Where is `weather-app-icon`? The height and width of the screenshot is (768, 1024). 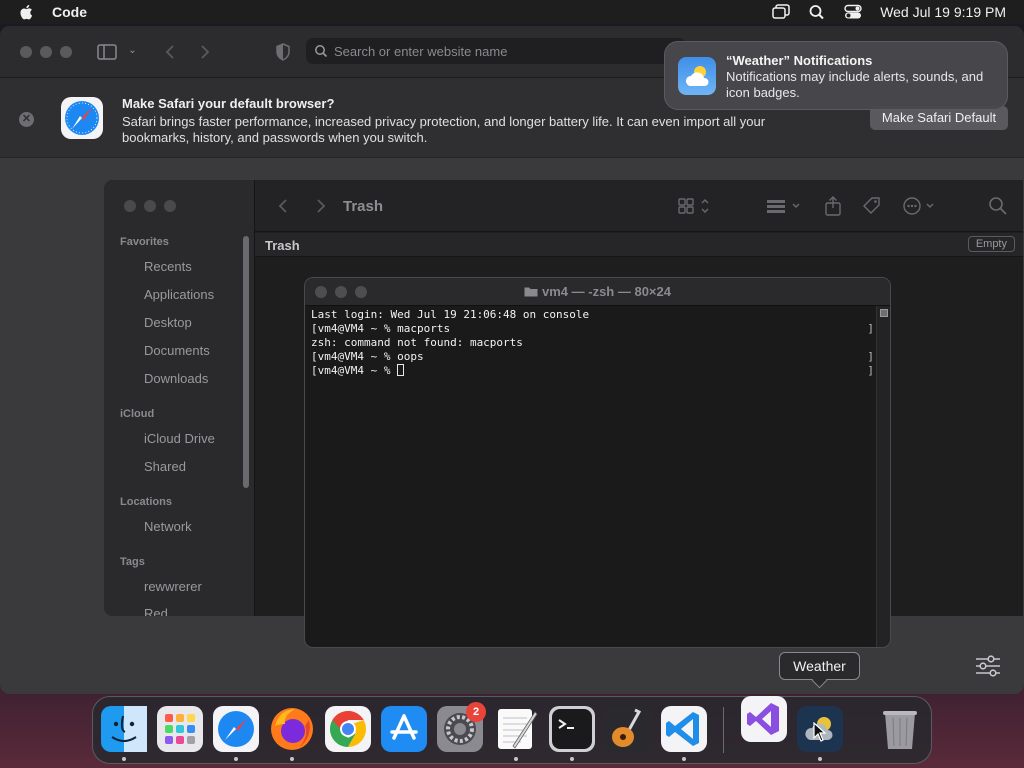 weather-app-icon is located at coordinates (697, 76).